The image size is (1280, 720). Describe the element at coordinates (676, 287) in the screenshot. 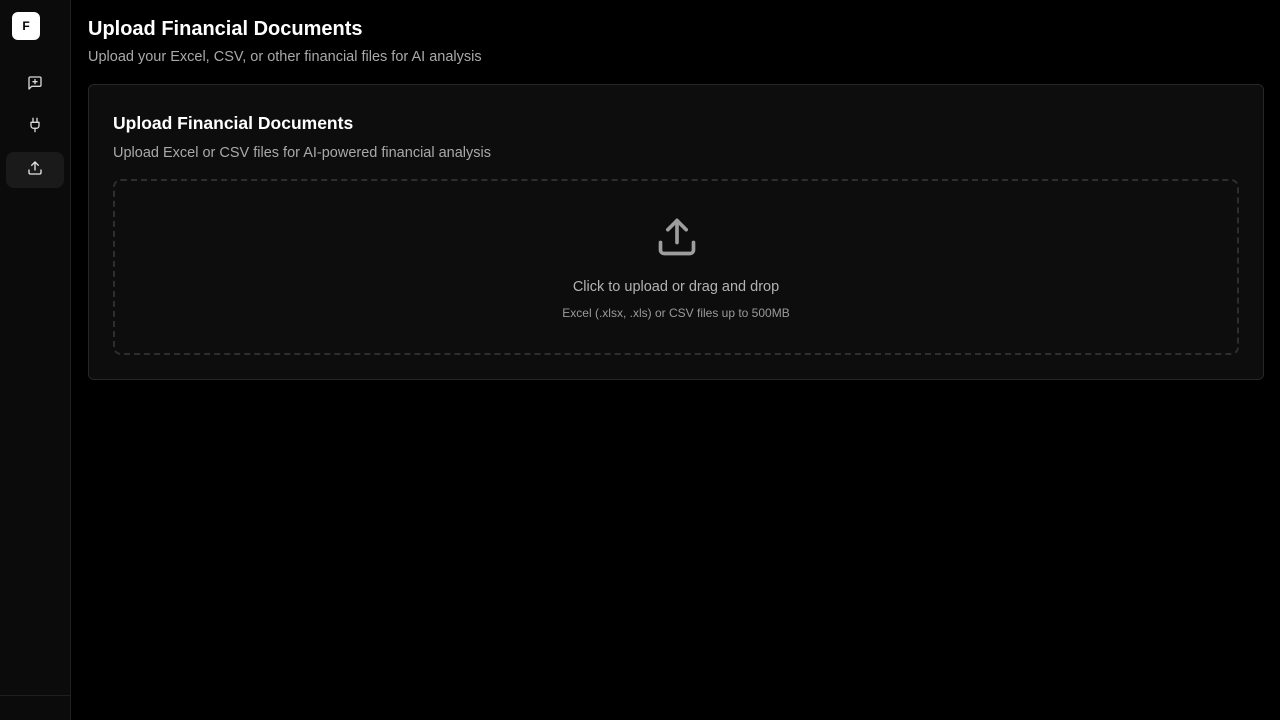

I see `dropzone-primary-text: Click to upload or drag and drop` at that location.